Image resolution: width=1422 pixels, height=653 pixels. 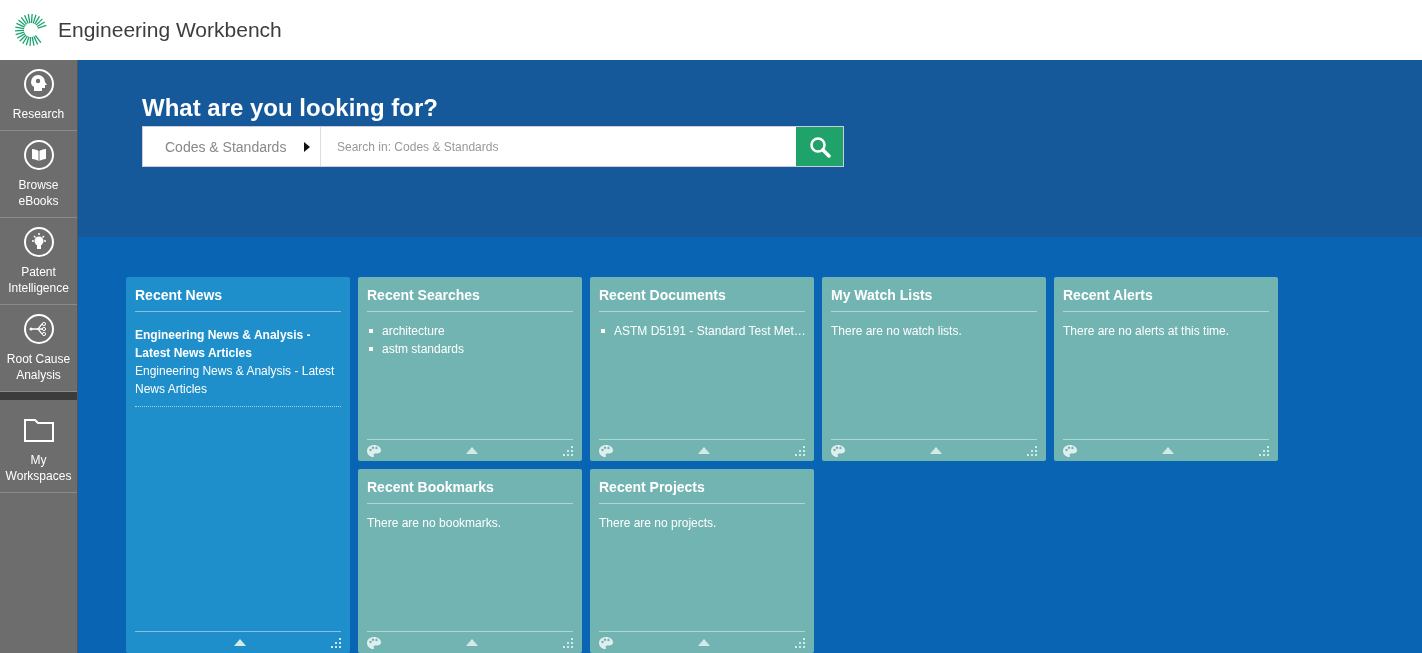 I want to click on empty-message: There are no watch lists., so click(x=897, y=331).